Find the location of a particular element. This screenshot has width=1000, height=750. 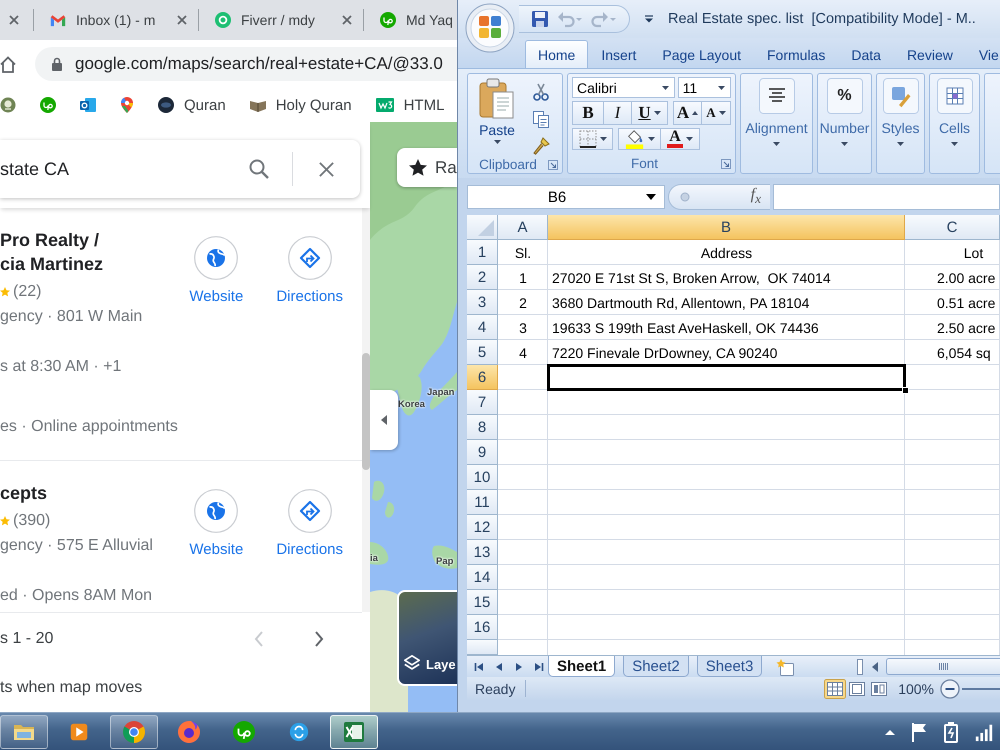

column-header: C is located at coordinates (952, 227).